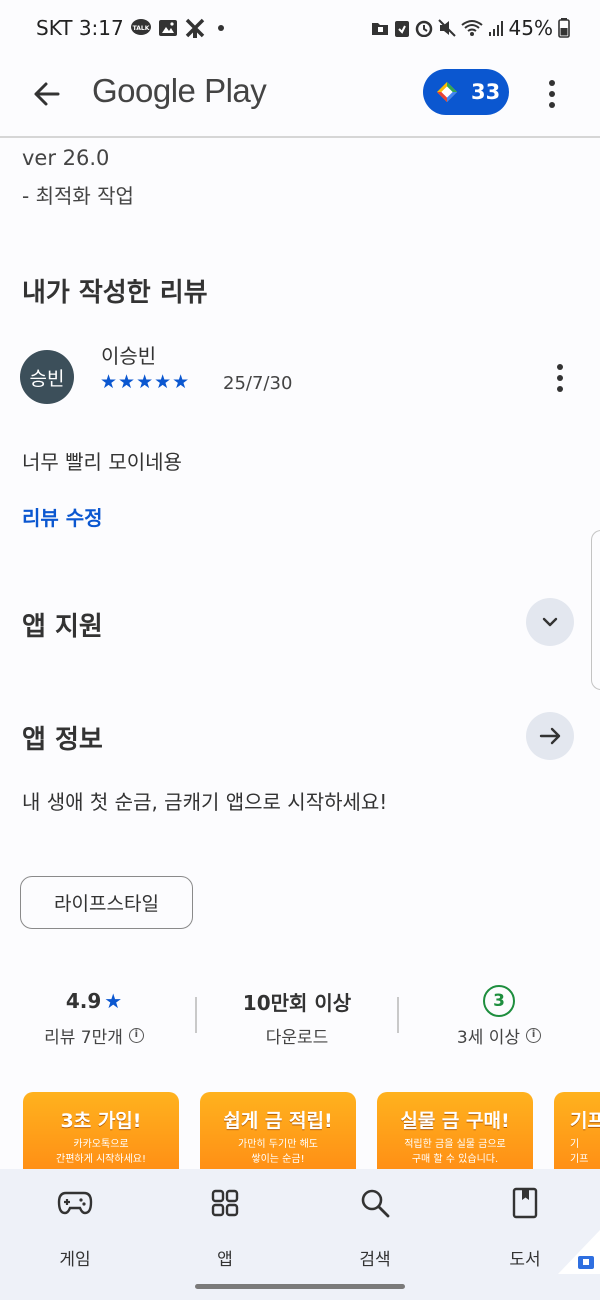  What do you see at coordinates (225, 1227) in the screenshot?
I see `nav-apps: 앱` at bounding box center [225, 1227].